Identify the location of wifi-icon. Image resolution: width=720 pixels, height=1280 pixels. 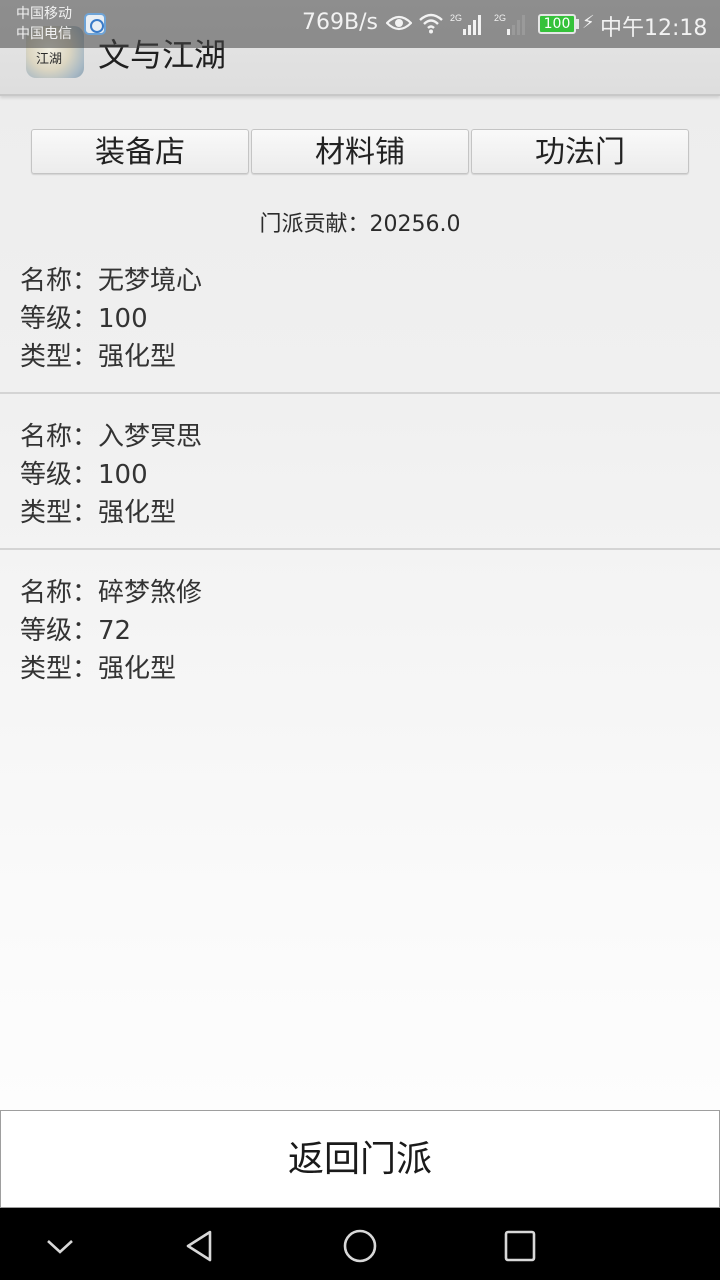
(431, 23).